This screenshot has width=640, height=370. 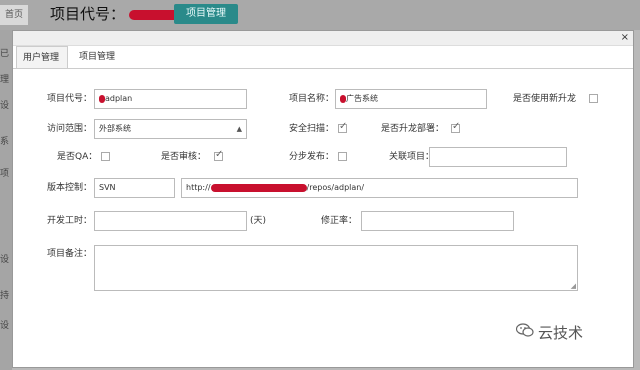 What do you see at coordinates (134, 188) in the screenshot?
I see `vcs-type-input: SVN` at bounding box center [134, 188].